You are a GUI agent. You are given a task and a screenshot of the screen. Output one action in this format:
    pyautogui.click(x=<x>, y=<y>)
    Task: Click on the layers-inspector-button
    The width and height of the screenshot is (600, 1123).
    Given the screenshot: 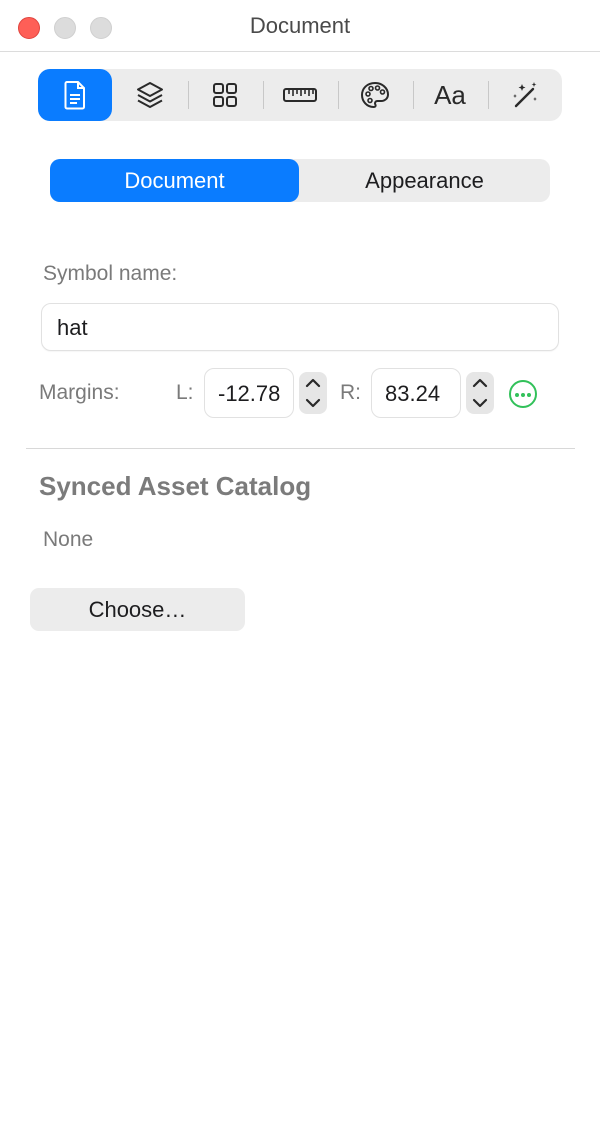 What is the action you would take?
    pyautogui.click(x=150, y=95)
    